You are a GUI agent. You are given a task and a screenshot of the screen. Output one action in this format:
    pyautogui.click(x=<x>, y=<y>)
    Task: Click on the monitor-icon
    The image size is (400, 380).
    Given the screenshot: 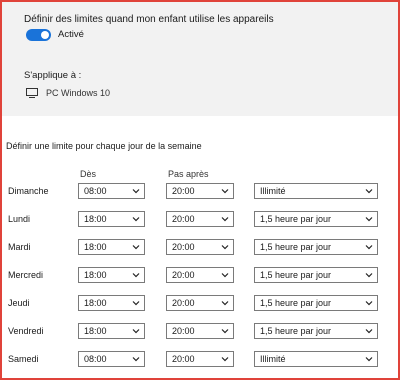 What is the action you would take?
    pyautogui.click(x=32, y=93)
    